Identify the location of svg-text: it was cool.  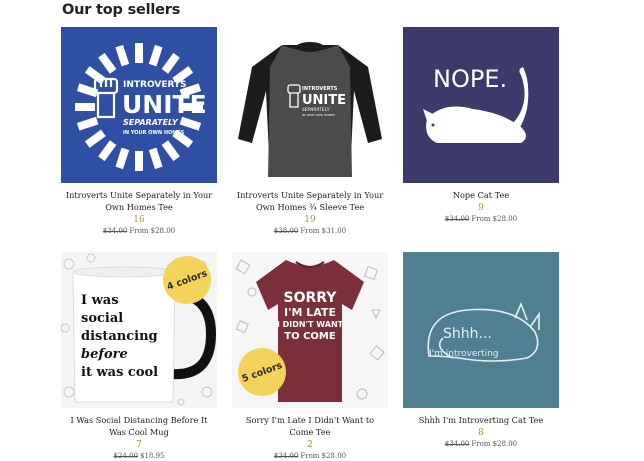
(119, 372).